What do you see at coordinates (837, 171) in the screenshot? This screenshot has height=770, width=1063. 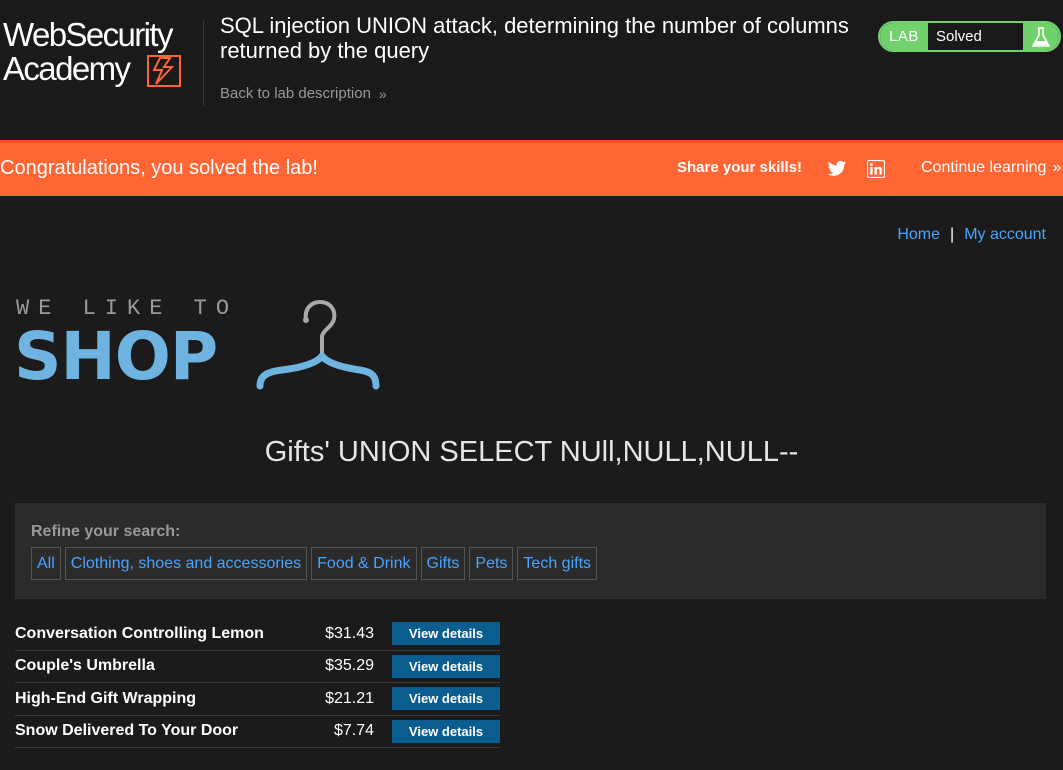 I see `twitter-icon` at bounding box center [837, 171].